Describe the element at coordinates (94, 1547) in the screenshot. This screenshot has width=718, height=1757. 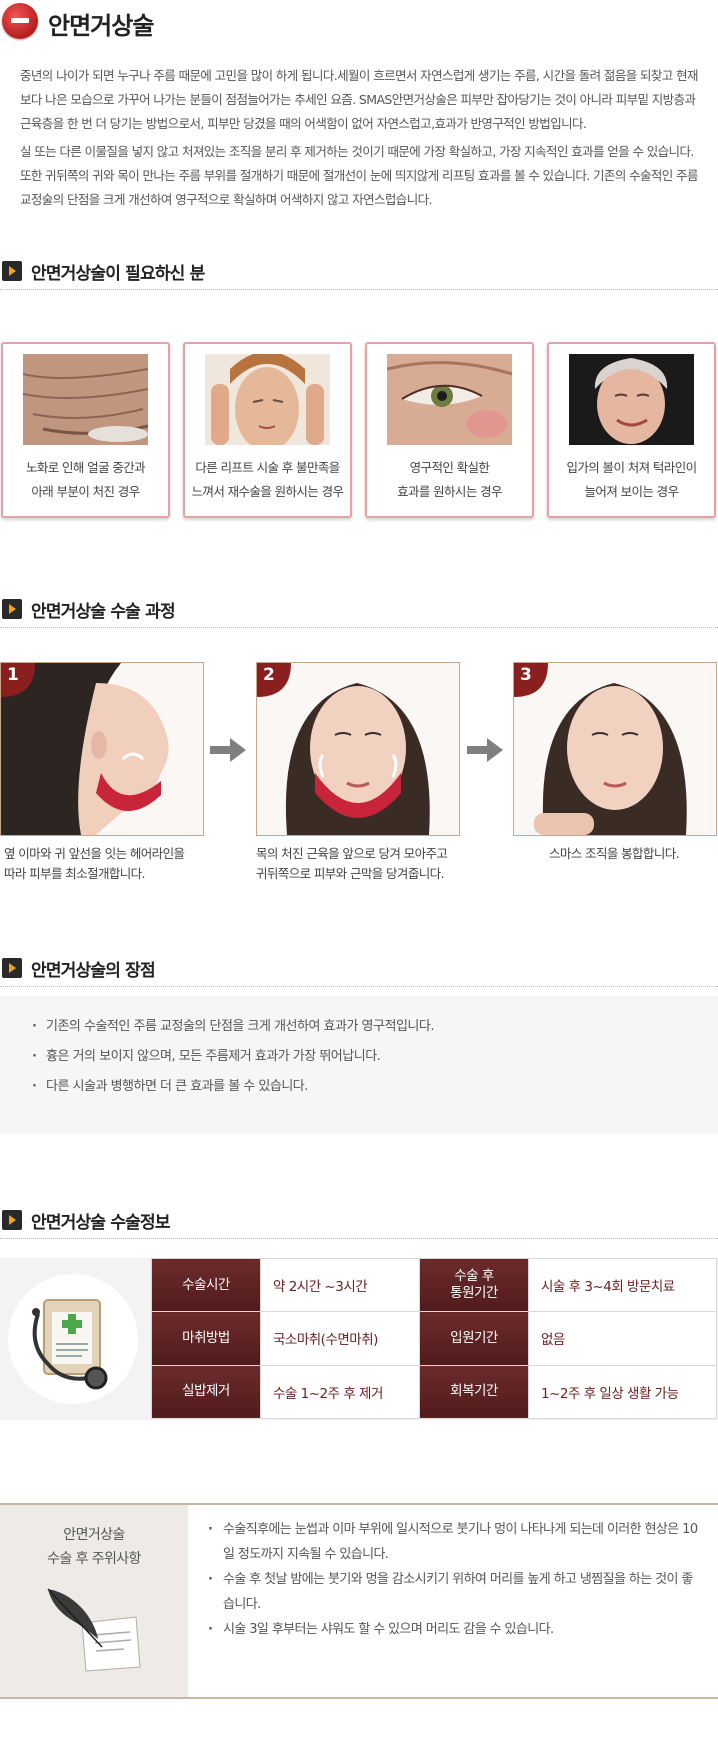
I see `caution-title: 안면거상술 수술 후 주위사항` at that location.